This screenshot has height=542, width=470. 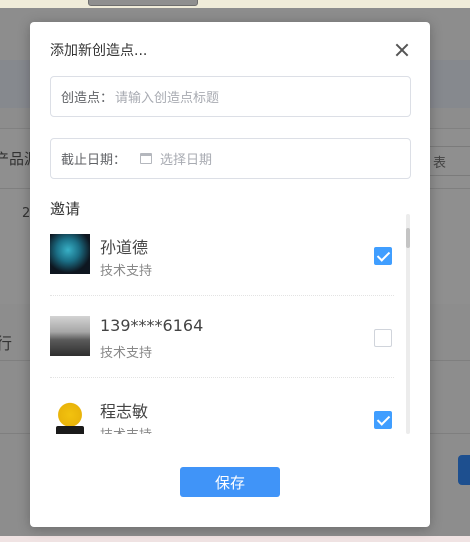 I want to click on deadline-date-picker: 截止日期： 选择日期, so click(x=230, y=158).